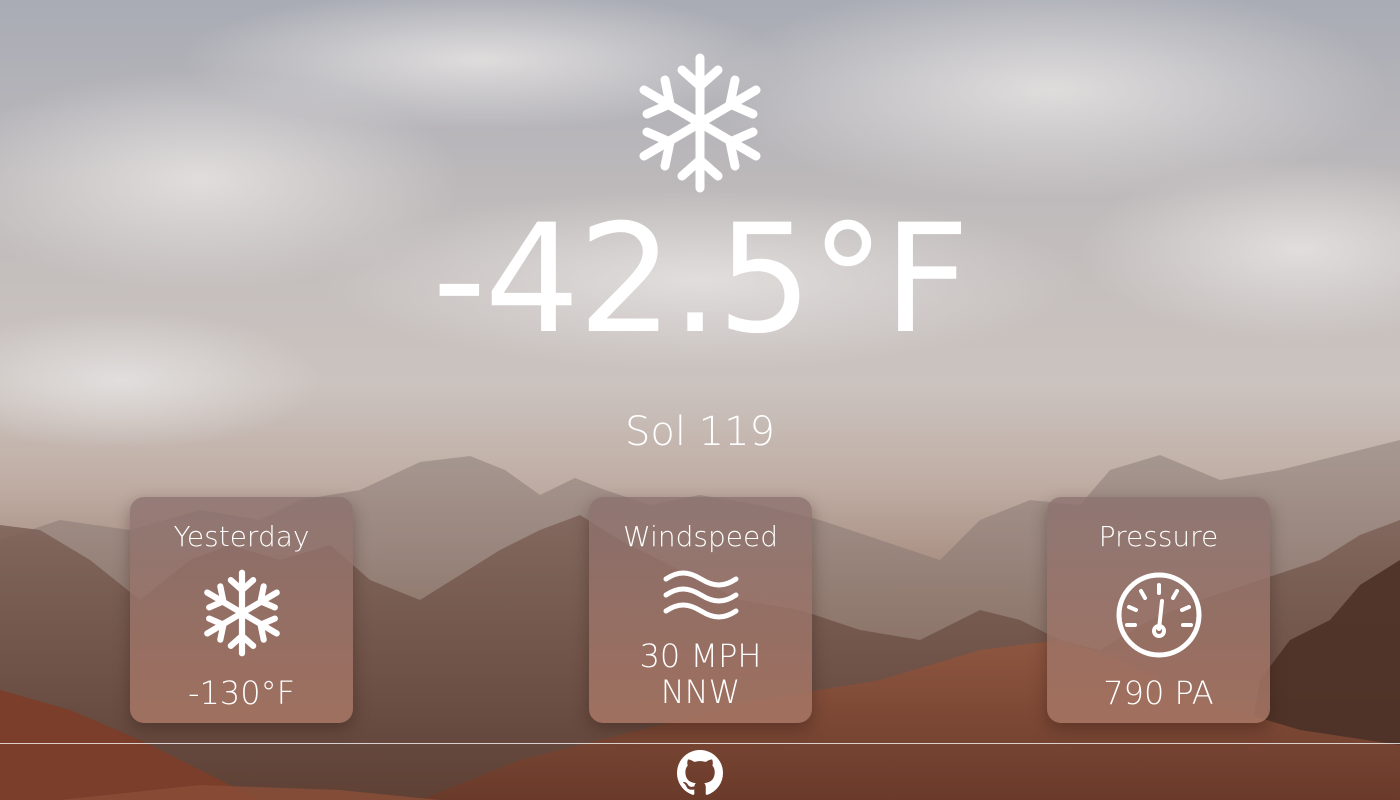 Image resolution: width=1400 pixels, height=800 pixels. I want to click on wind-direction: NNW, so click(700, 692).